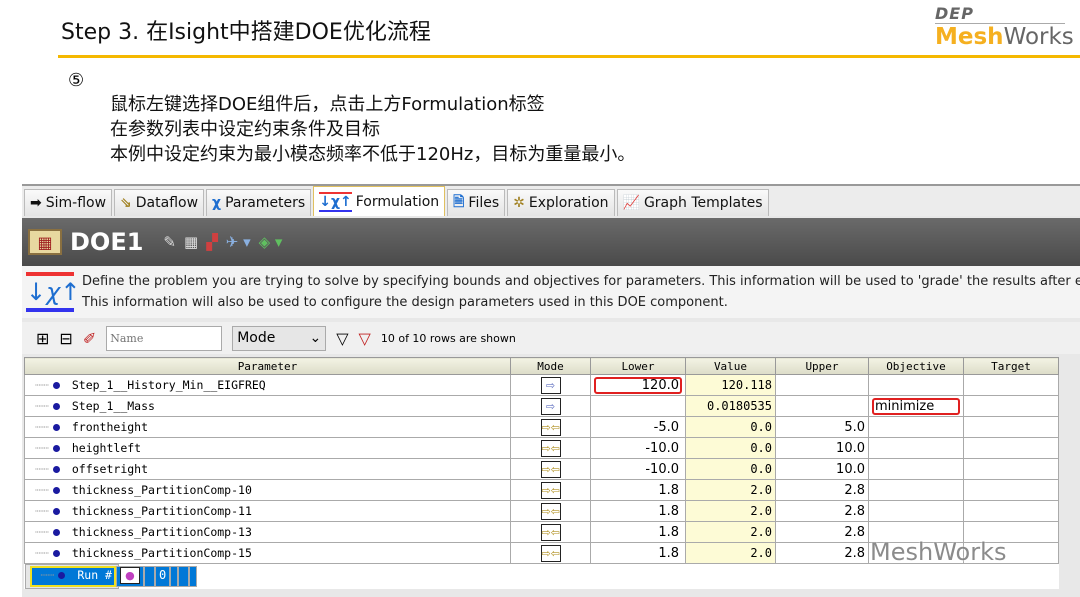 Image resolution: width=1080 pixels, height=597 pixels. Describe the element at coordinates (259, 202) in the screenshot. I see `tab-parameters: χ Parameters` at that location.